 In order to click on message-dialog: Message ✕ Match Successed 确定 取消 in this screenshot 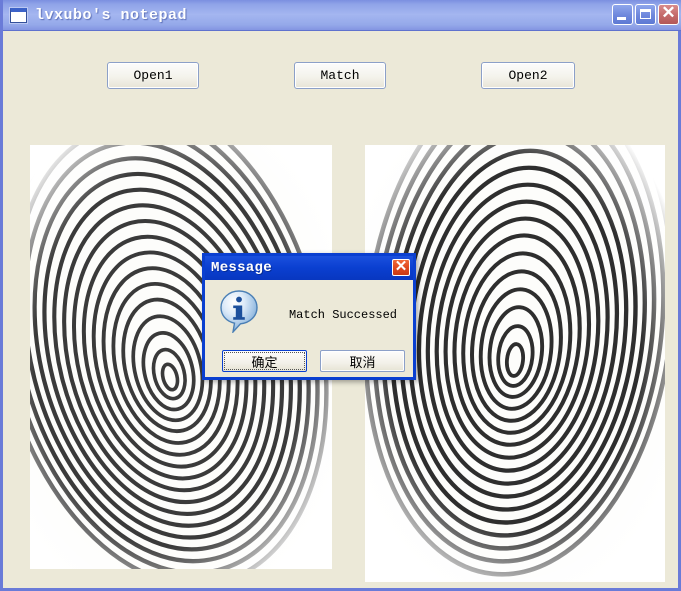, I will do `click(309, 316)`.